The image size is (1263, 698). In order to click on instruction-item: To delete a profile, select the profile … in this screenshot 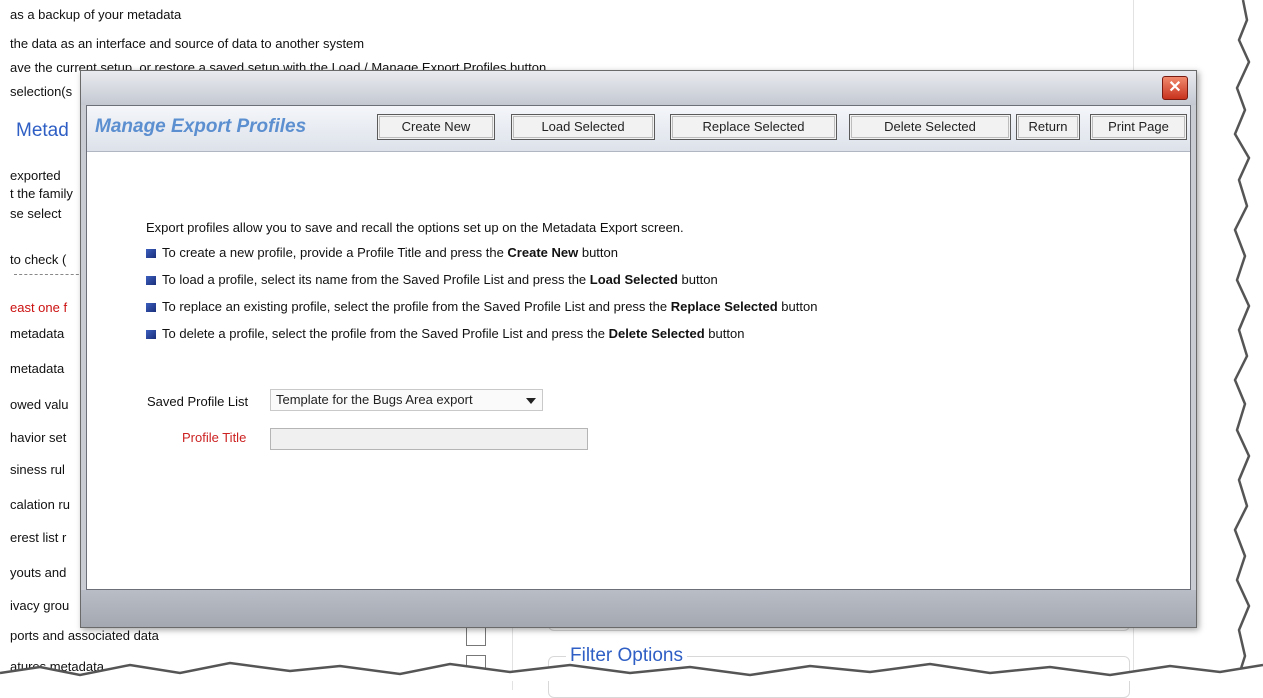, I will do `click(445, 333)`.